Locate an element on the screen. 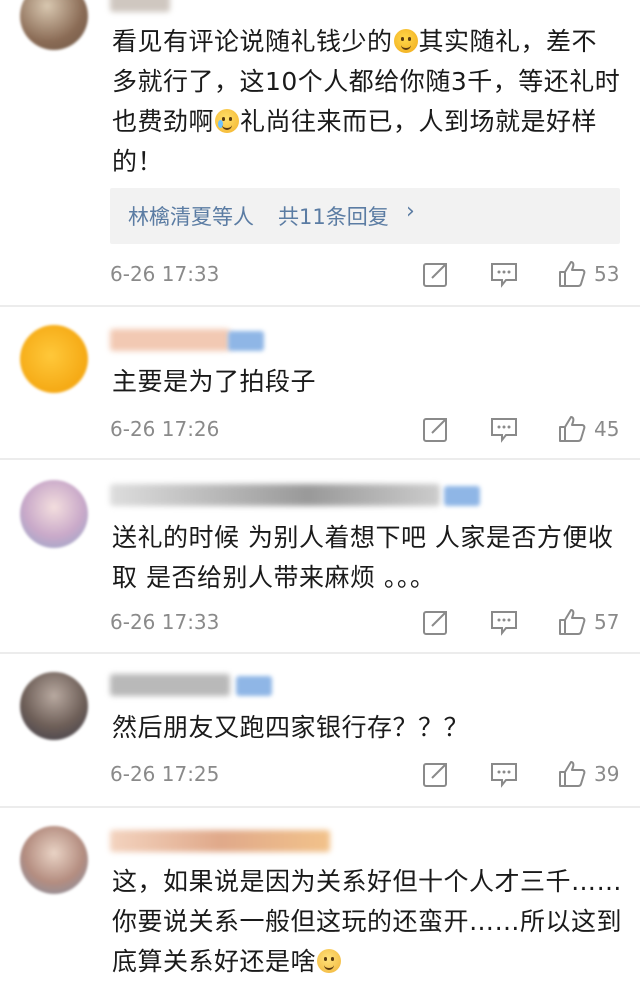 Image resolution: width=640 pixels, height=990 pixels. comment-meta: 6-26 17:26 45 is located at coordinates (365, 429).